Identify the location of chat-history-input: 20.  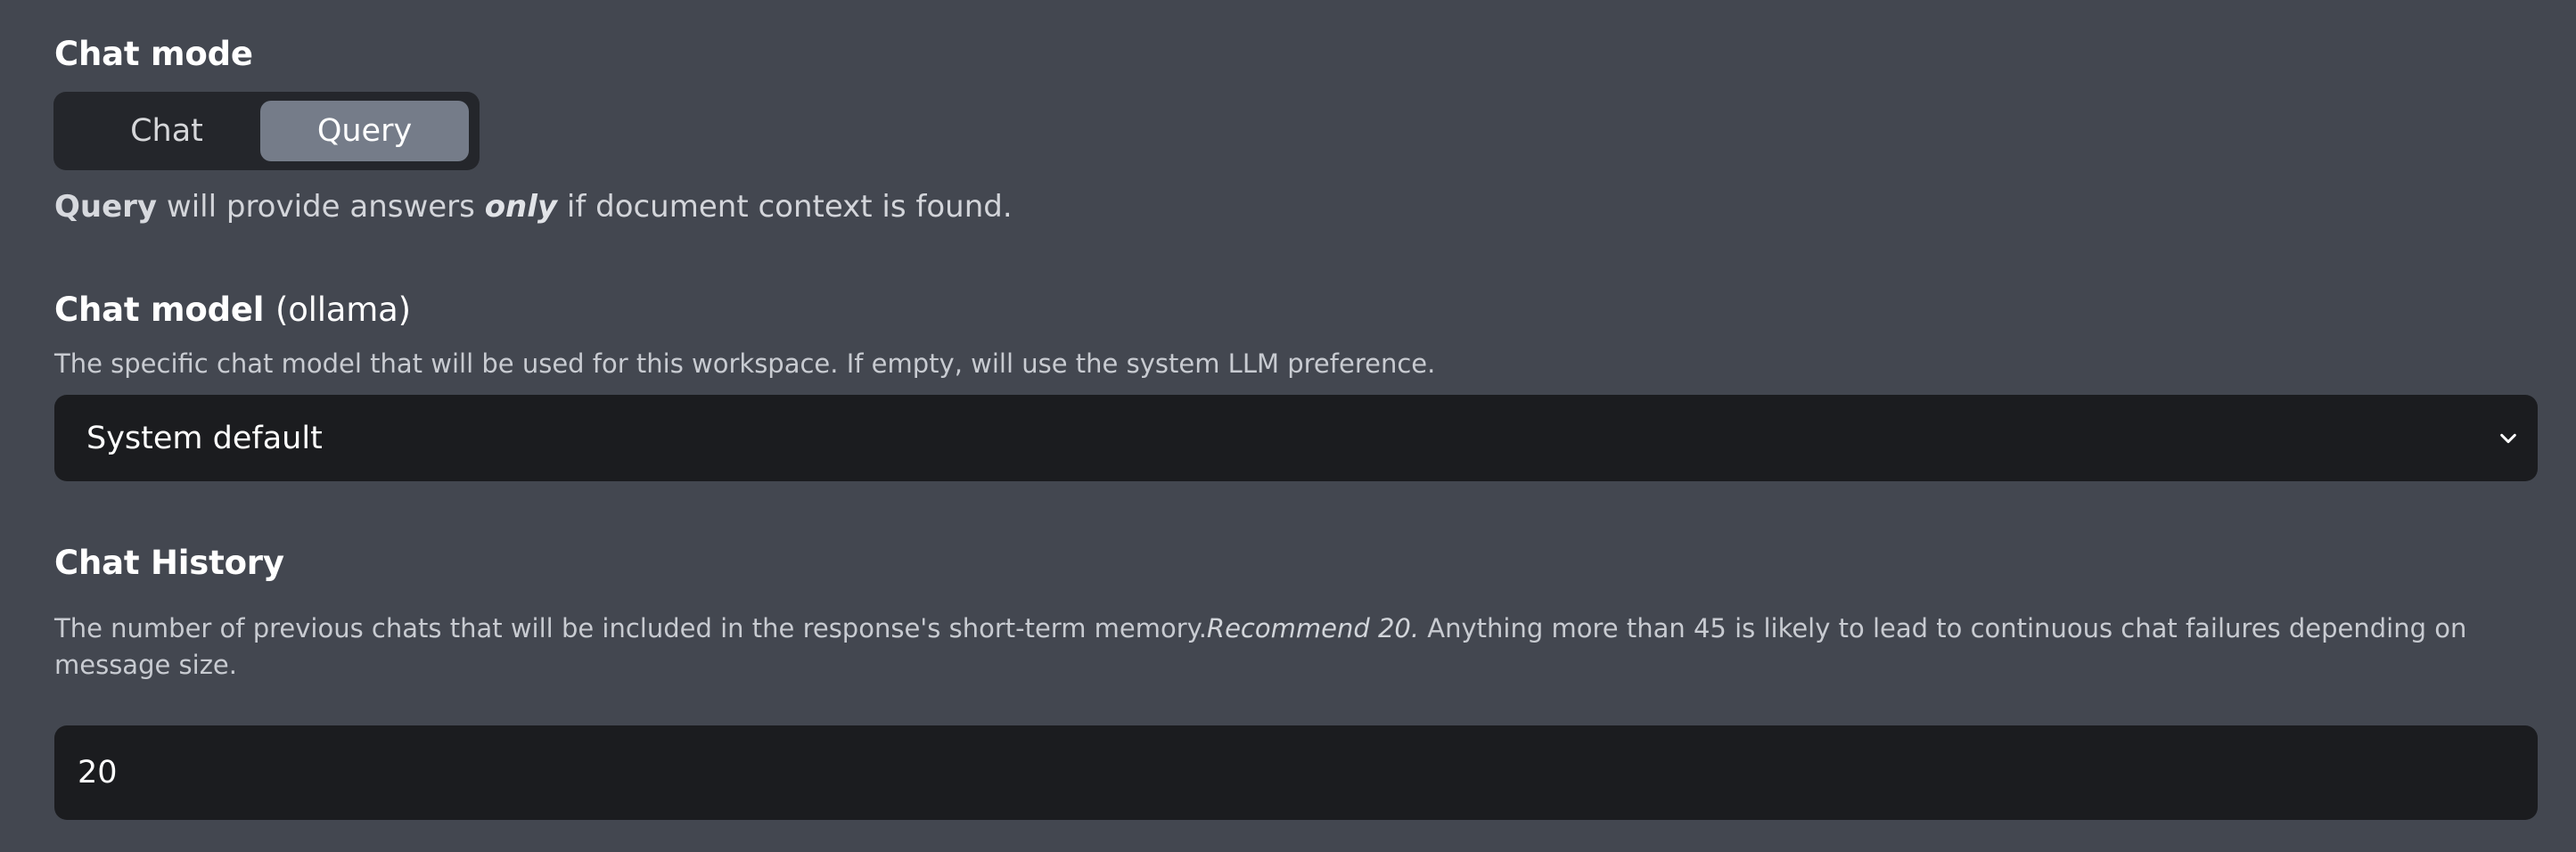
(1296, 773).